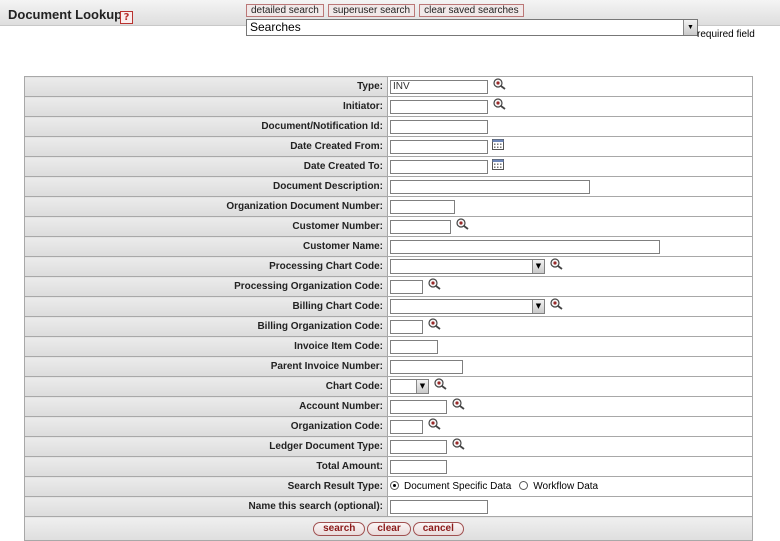  I want to click on chart-code-select: ▼, so click(409, 386).